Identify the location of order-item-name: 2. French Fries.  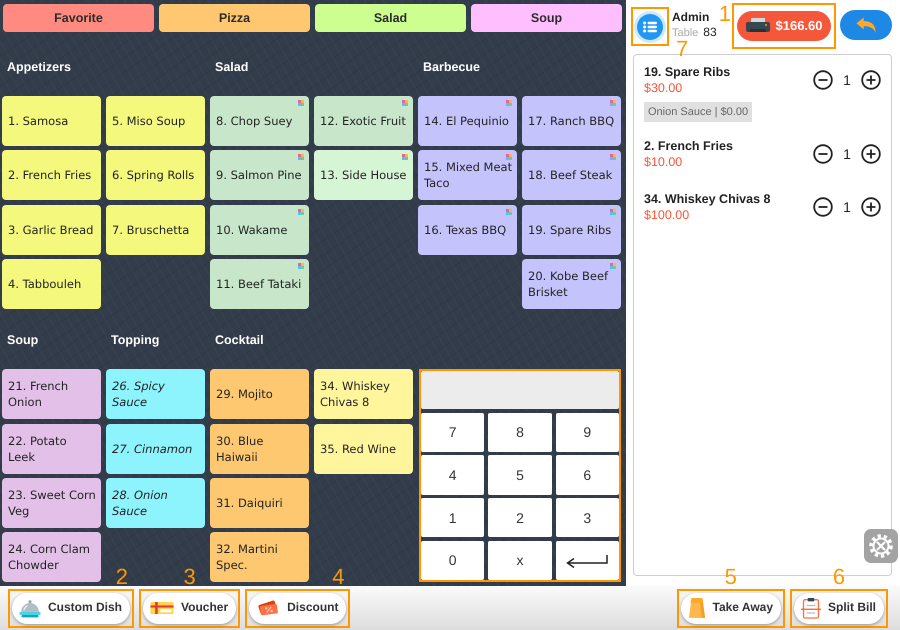
(689, 146).